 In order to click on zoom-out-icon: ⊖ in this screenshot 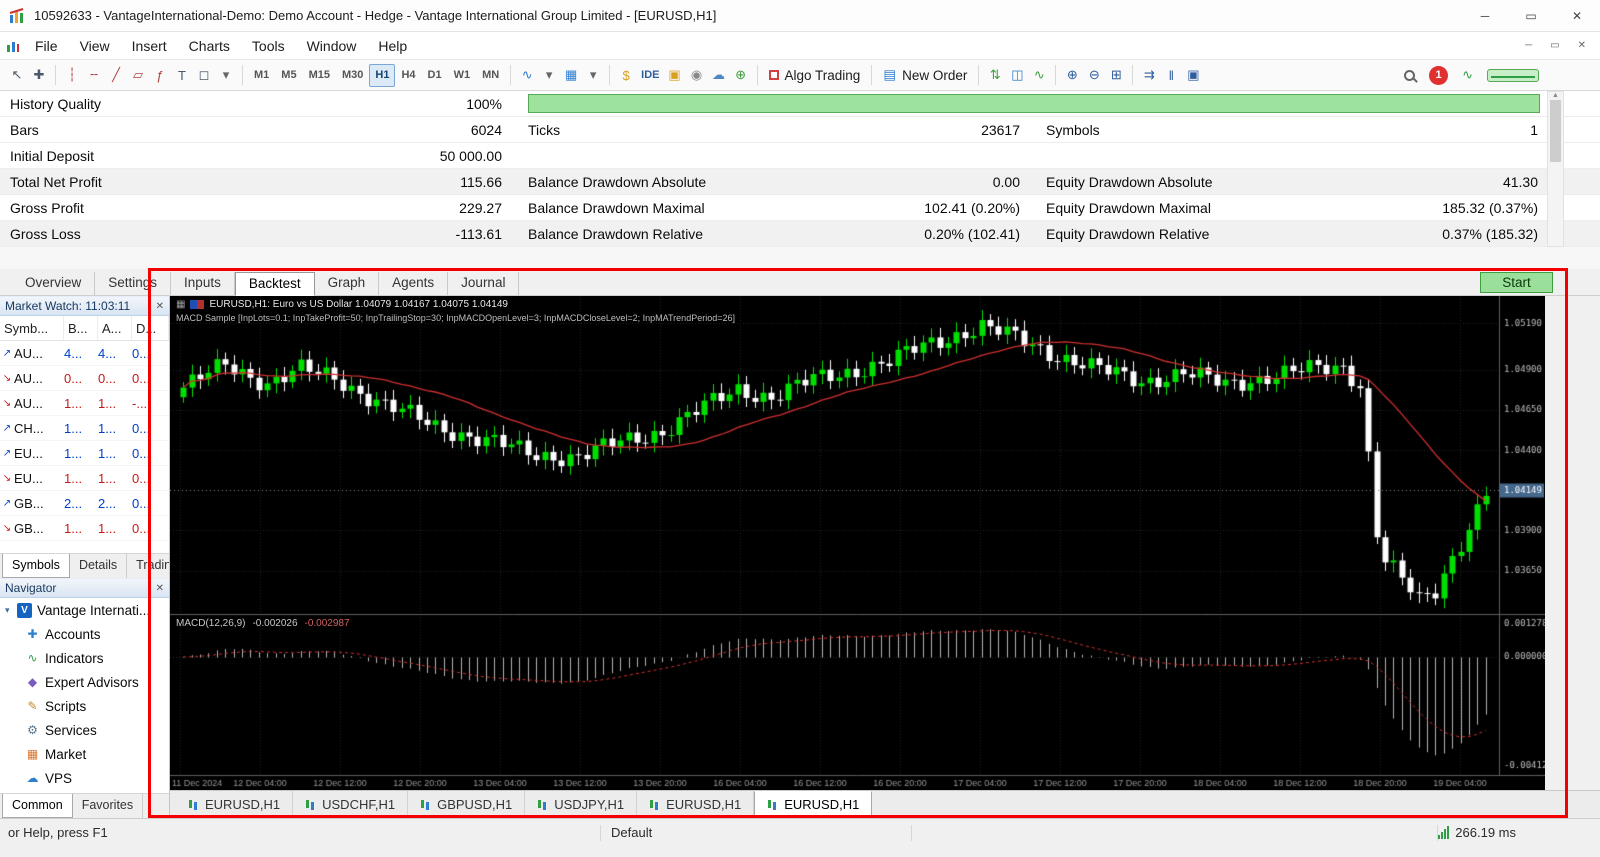, I will do `click(1094, 75)`.